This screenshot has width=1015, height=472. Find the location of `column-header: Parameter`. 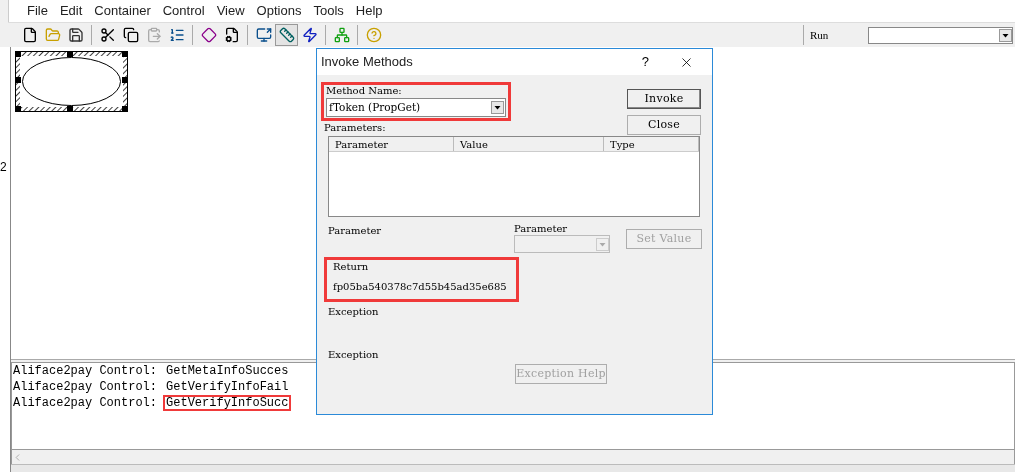

column-header: Parameter is located at coordinates (391, 144).